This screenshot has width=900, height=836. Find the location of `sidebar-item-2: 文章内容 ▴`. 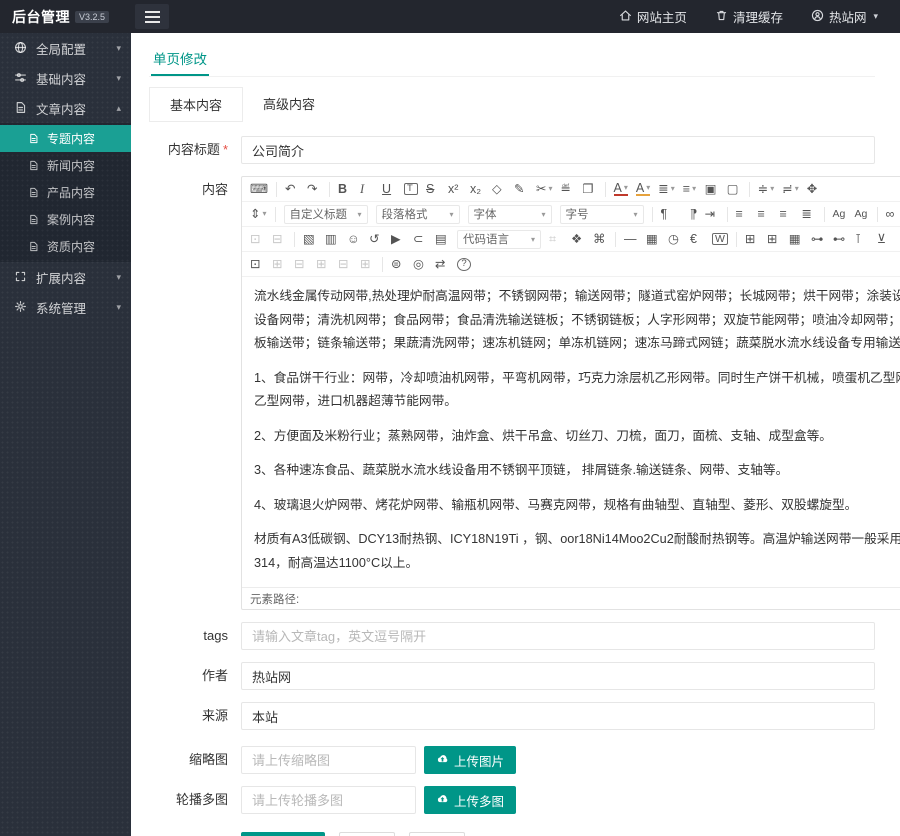

sidebar-item-2: 文章内容 ▴ is located at coordinates (65, 108).